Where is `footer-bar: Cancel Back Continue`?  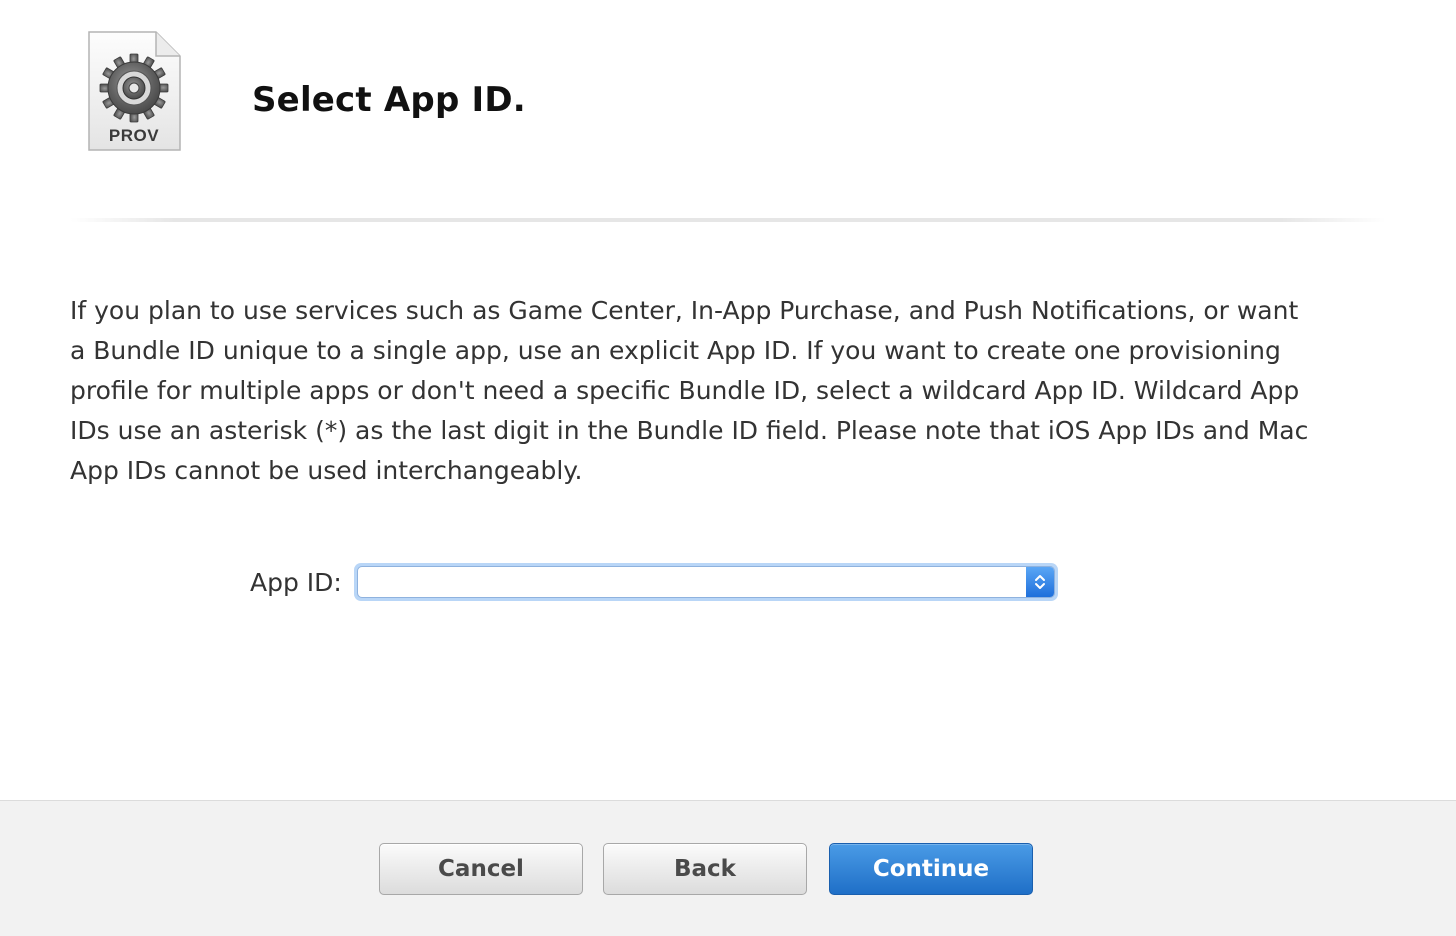 footer-bar: Cancel Back Continue is located at coordinates (728, 868).